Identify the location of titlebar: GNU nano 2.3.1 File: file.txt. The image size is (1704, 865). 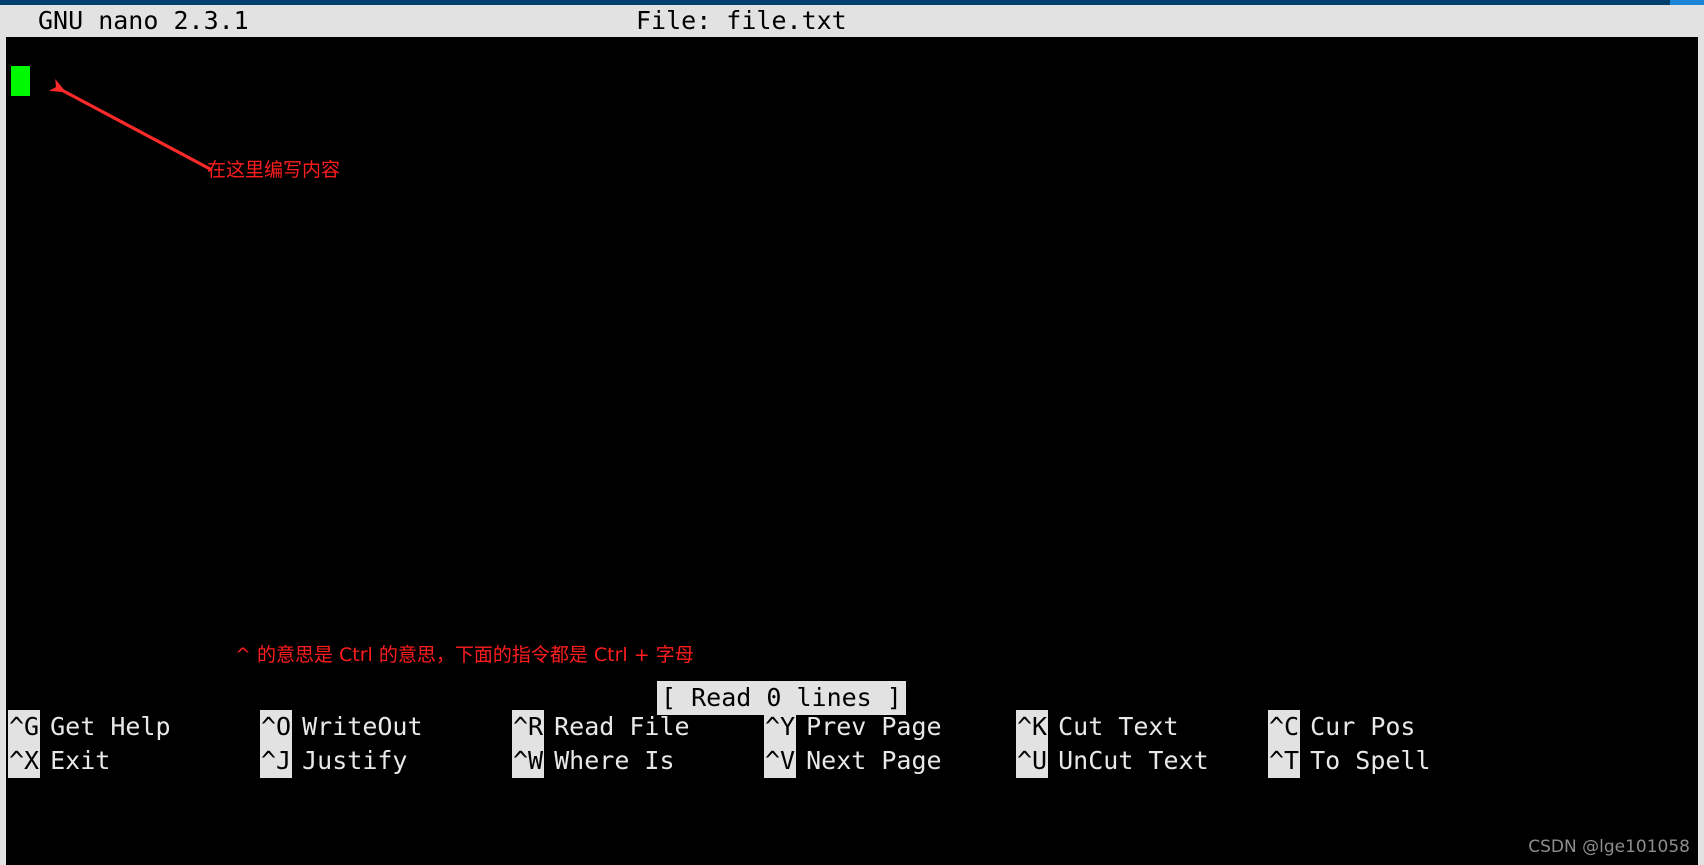
(852, 21).